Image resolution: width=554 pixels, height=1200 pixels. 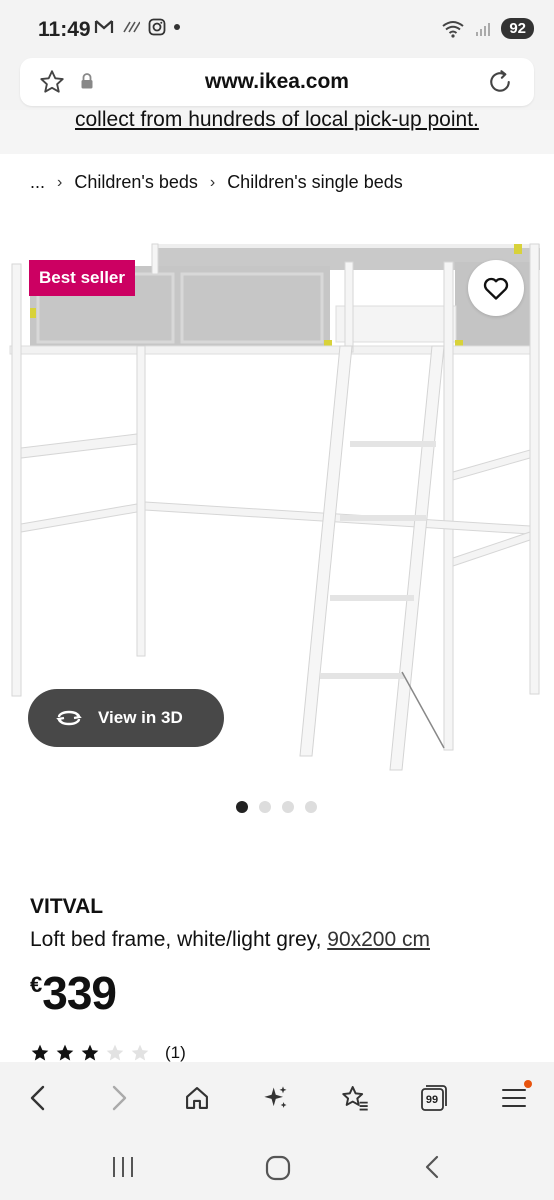 What do you see at coordinates (276, 807) in the screenshot?
I see `image-carousel-dots` at bounding box center [276, 807].